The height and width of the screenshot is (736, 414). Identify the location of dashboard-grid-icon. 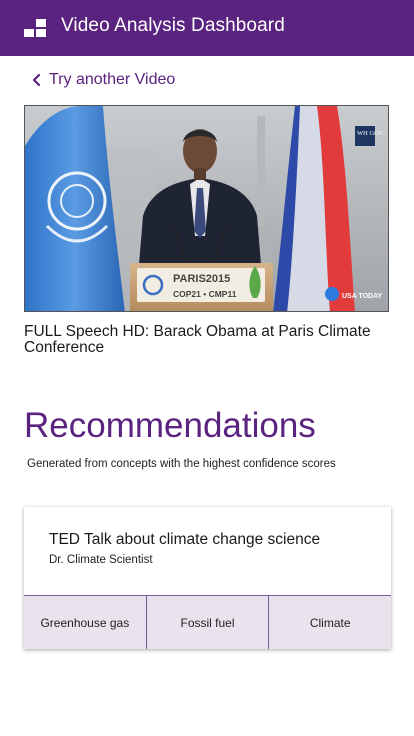
(35, 28).